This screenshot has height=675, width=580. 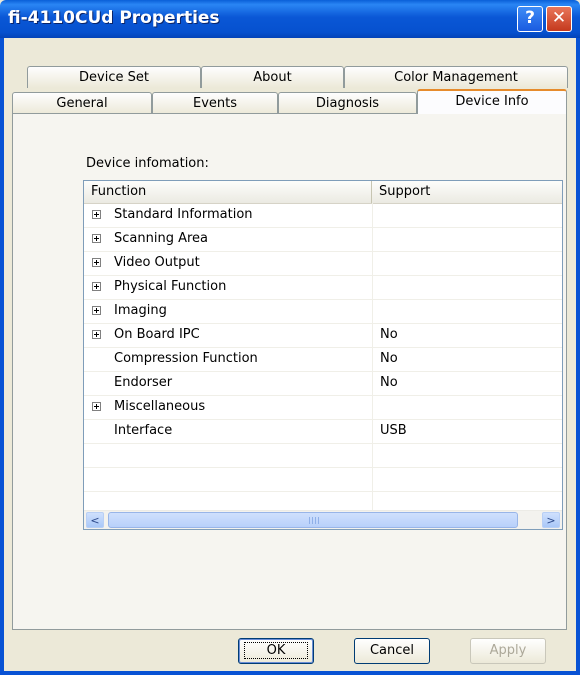 I want to click on function-cell: Compression Function, so click(x=228, y=359).